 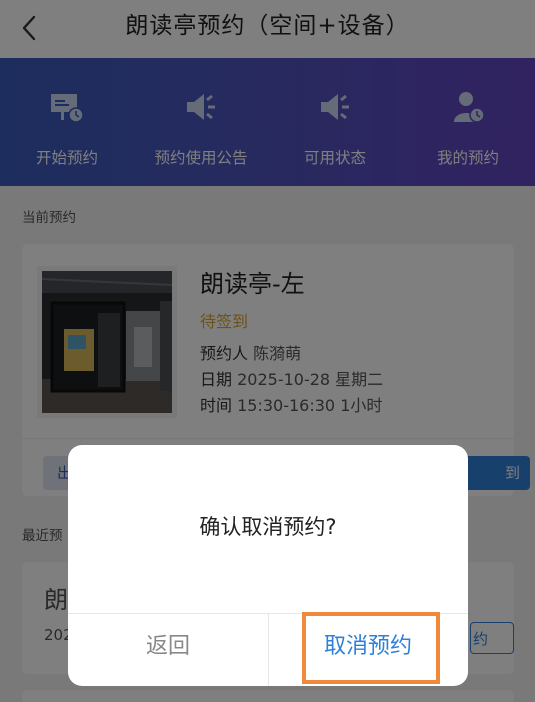 I want to click on back-button: 返回, so click(x=168, y=649).